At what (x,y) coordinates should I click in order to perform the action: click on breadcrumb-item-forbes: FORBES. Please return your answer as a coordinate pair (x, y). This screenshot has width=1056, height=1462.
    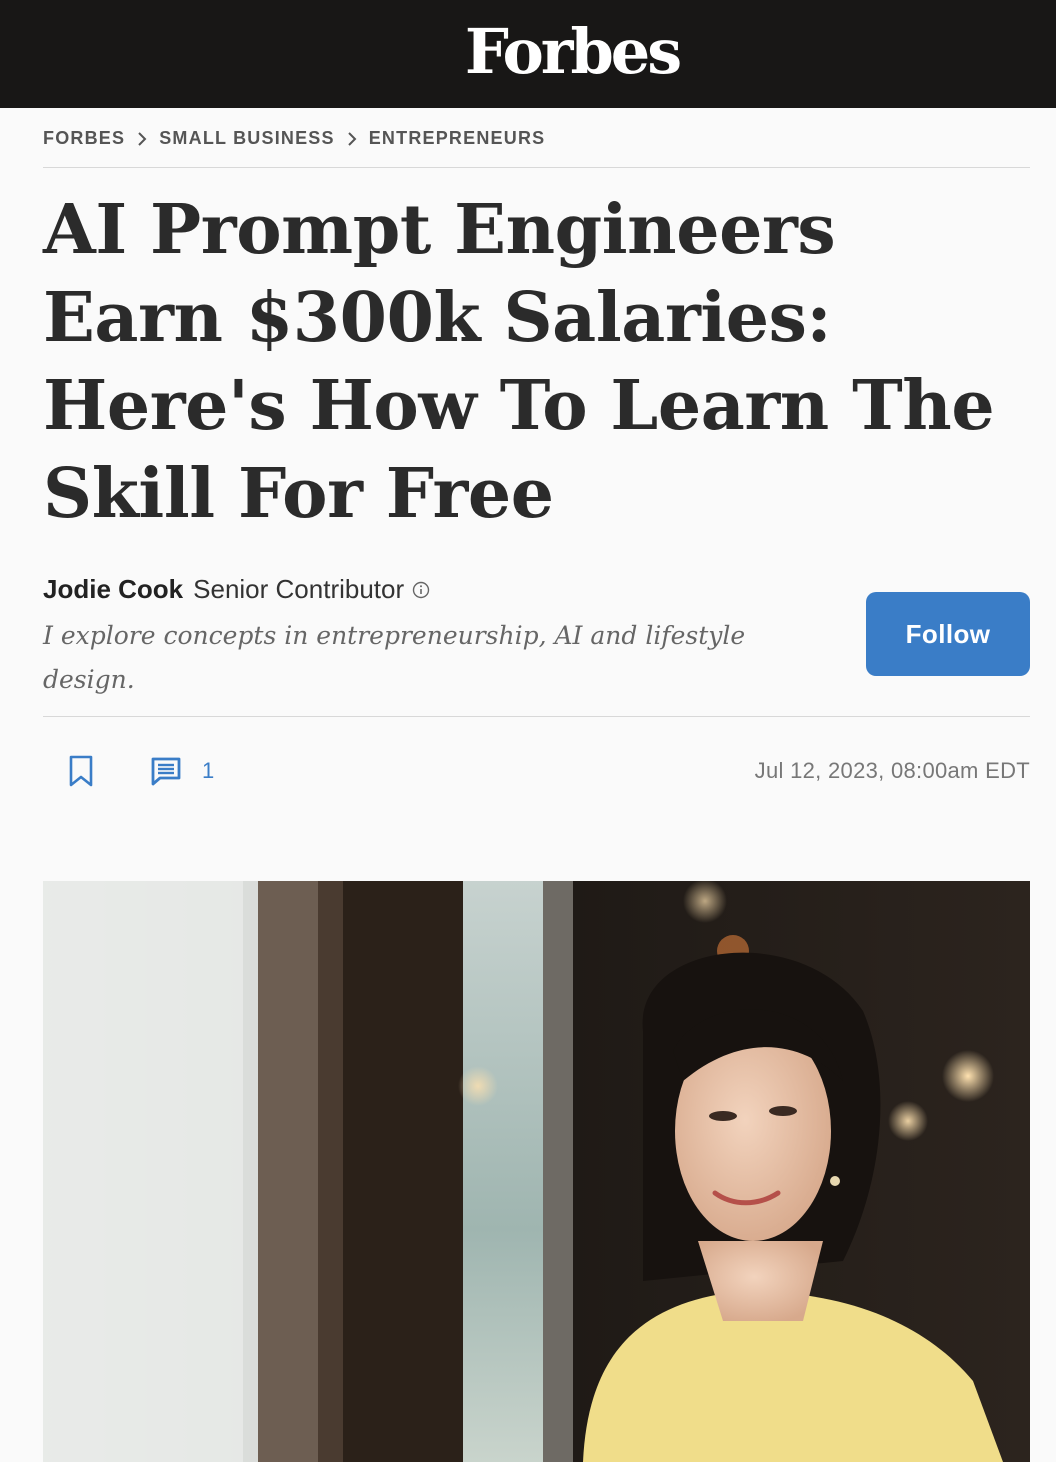
    Looking at the image, I should click on (84, 138).